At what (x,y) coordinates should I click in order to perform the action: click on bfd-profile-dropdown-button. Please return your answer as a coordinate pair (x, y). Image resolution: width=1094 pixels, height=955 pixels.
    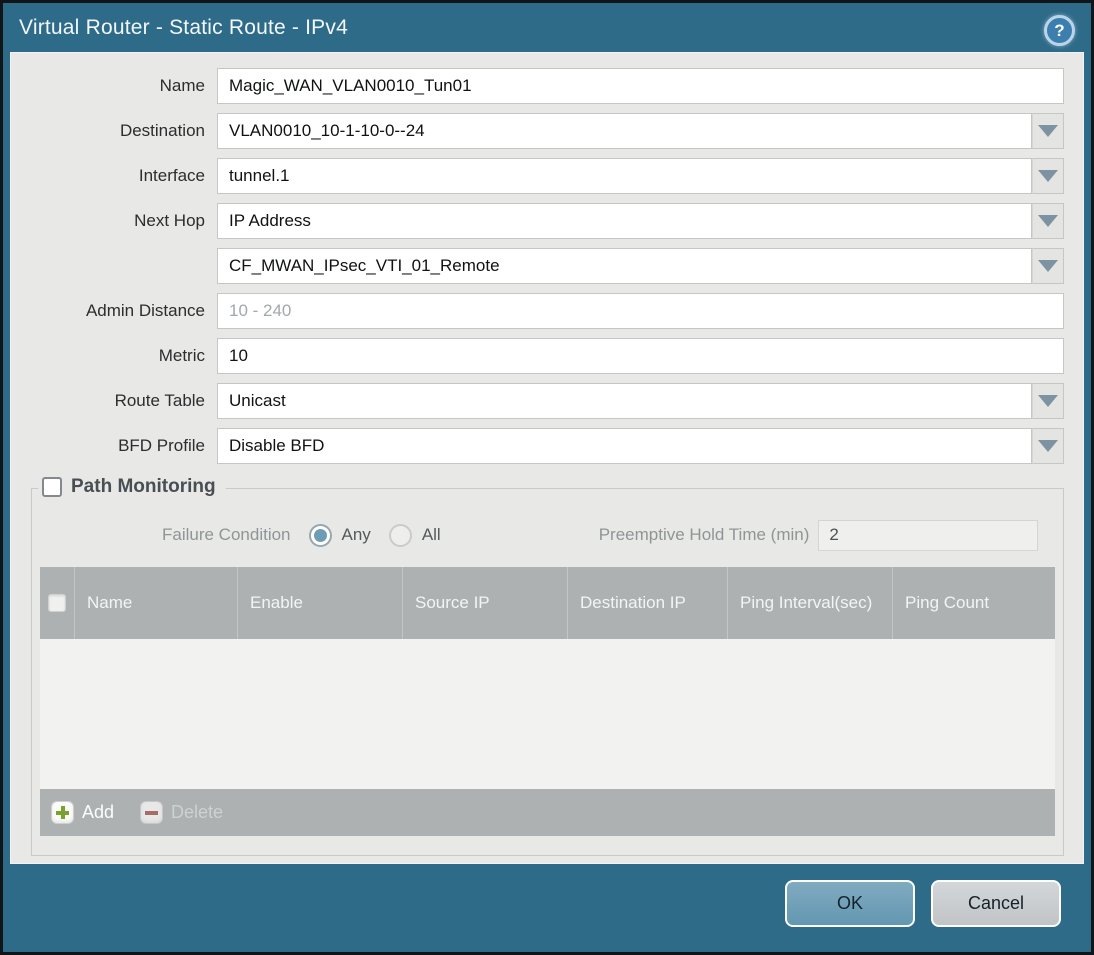
    Looking at the image, I should click on (1048, 446).